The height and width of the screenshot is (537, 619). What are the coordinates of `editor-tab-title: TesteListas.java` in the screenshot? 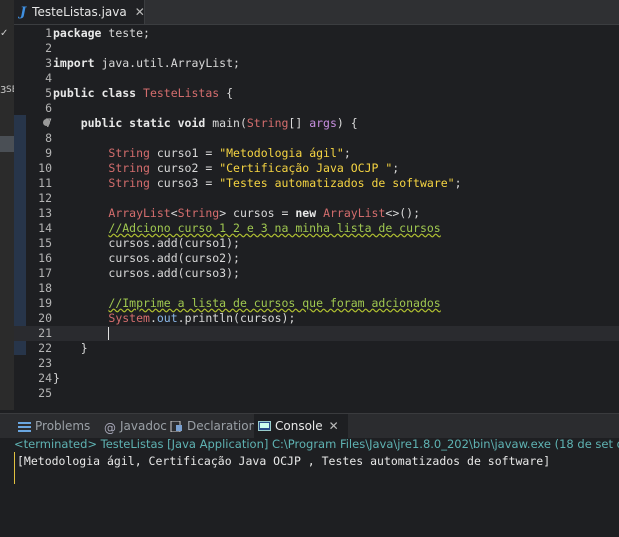 It's located at (79, 12).